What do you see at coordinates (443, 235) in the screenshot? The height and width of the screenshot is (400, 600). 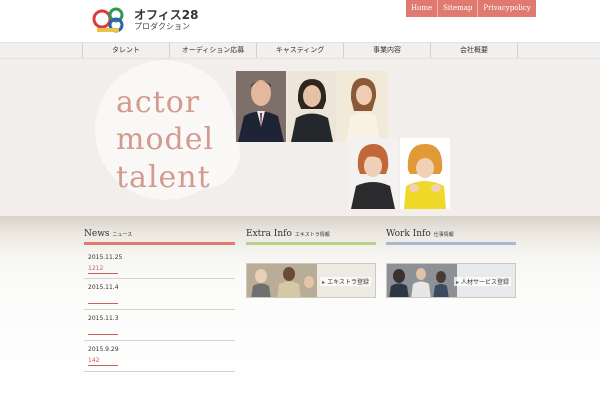 I see `work-subtitle: 仕事情報` at bounding box center [443, 235].